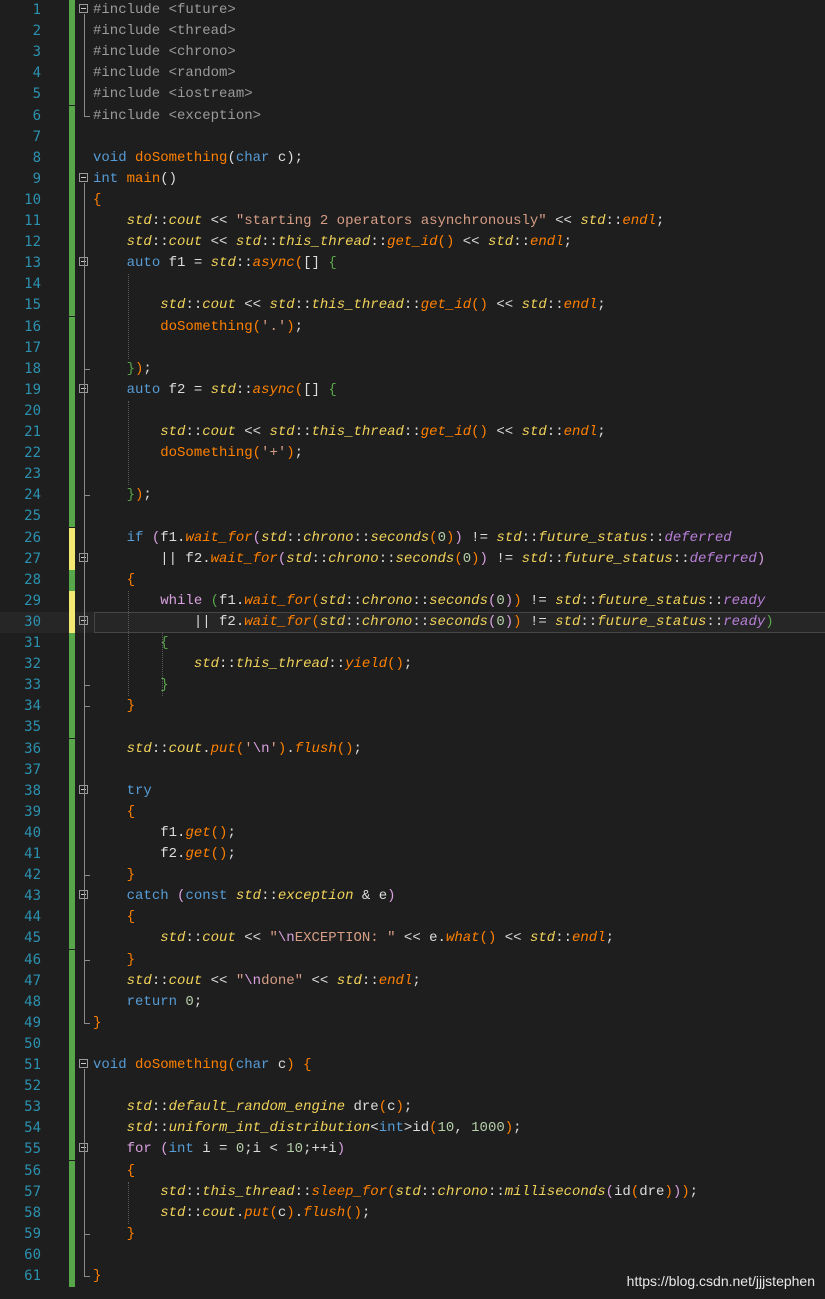 This screenshot has width=825, height=1299. Describe the element at coordinates (412, 1087) in the screenshot. I see `code-line: 52` at that location.